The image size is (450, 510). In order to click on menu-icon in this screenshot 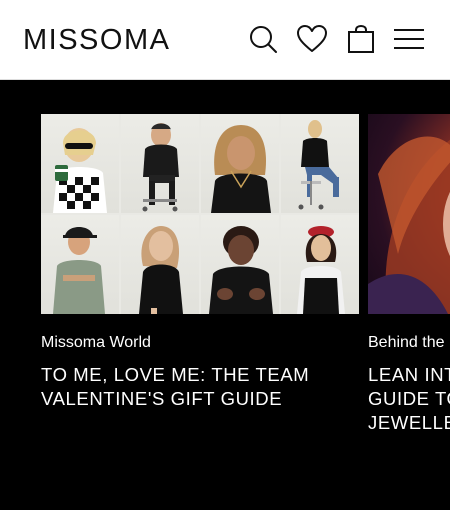, I will do `click(409, 39)`.